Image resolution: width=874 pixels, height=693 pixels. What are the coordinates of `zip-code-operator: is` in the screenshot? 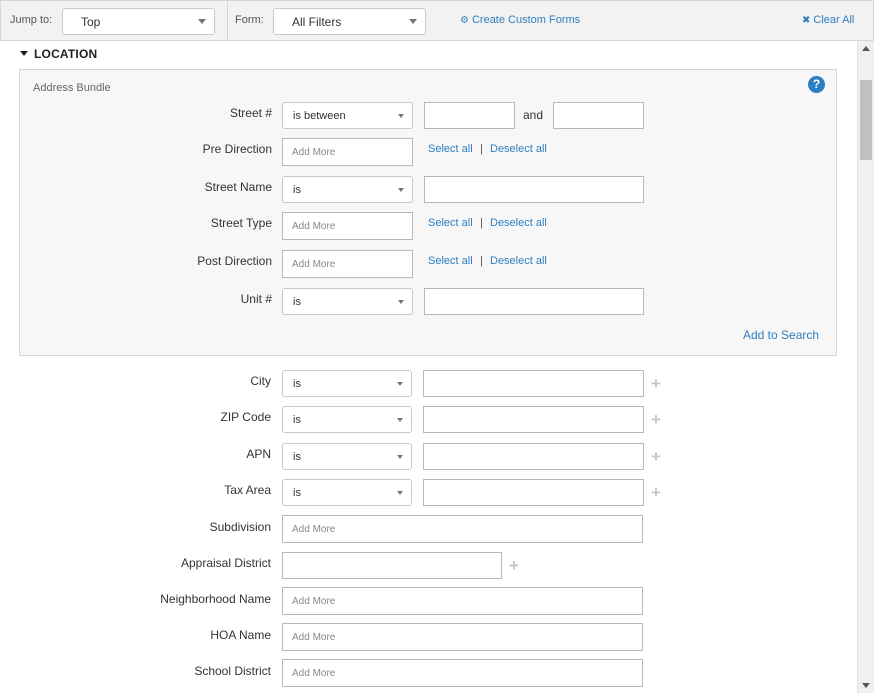 It's located at (297, 420).